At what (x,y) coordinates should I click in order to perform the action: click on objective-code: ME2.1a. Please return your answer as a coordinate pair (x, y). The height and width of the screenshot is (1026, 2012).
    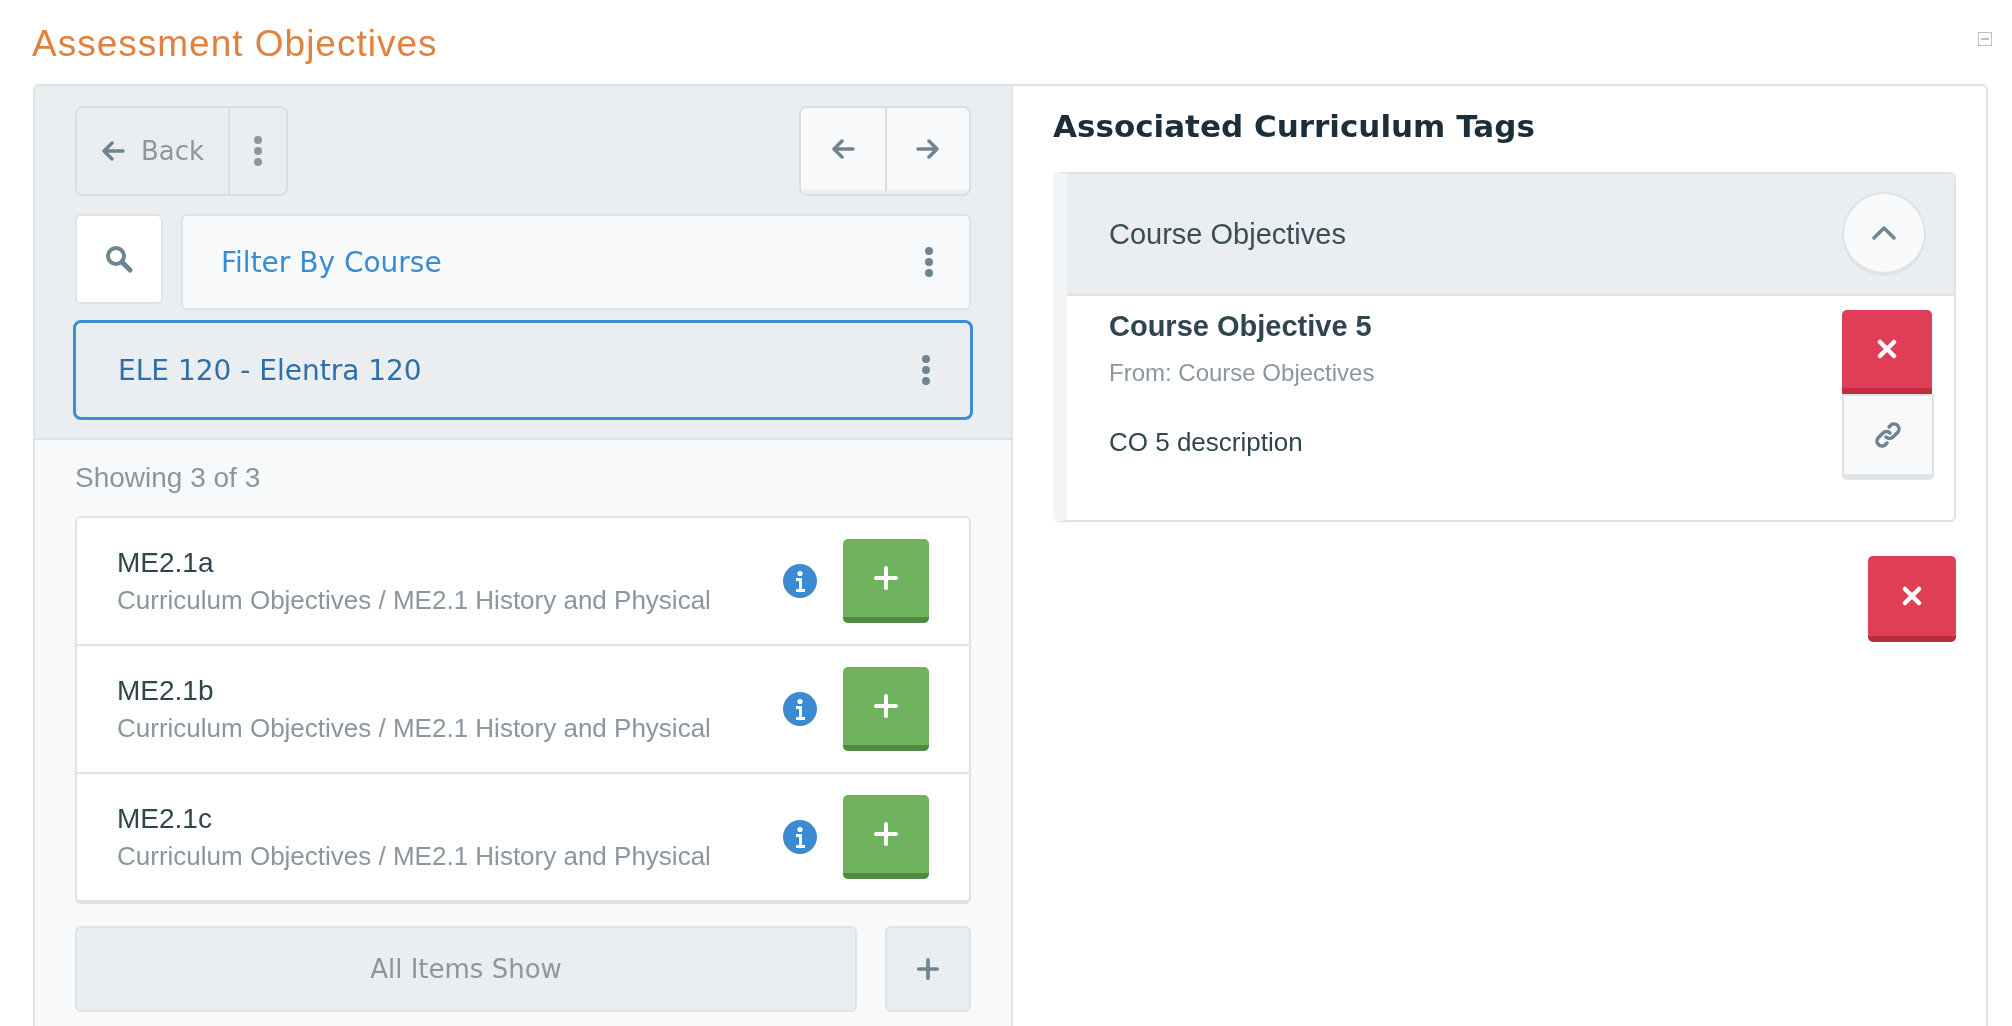
    Looking at the image, I should click on (166, 562).